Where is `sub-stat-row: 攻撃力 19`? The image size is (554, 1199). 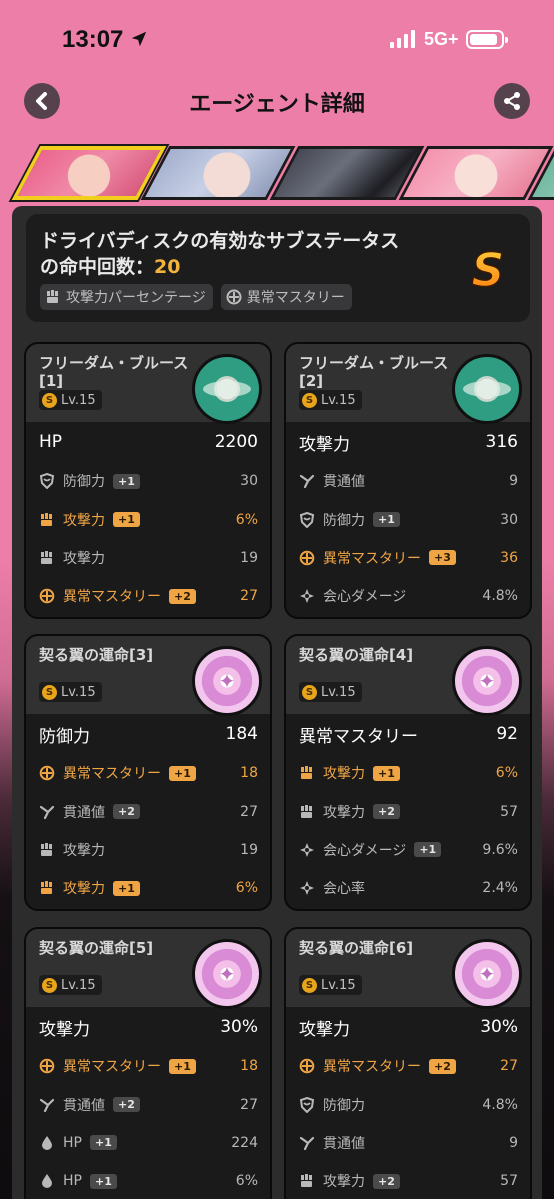 sub-stat-row: 攻撃力 19 is located at coordinates (148, 850).